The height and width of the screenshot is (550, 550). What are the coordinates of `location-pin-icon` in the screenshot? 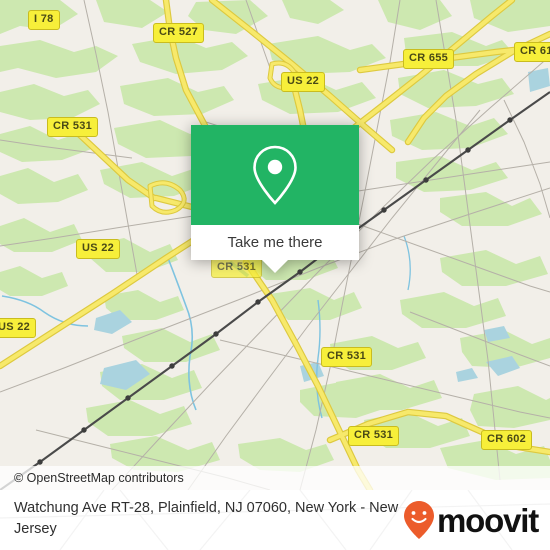 It's located at (275, 175).